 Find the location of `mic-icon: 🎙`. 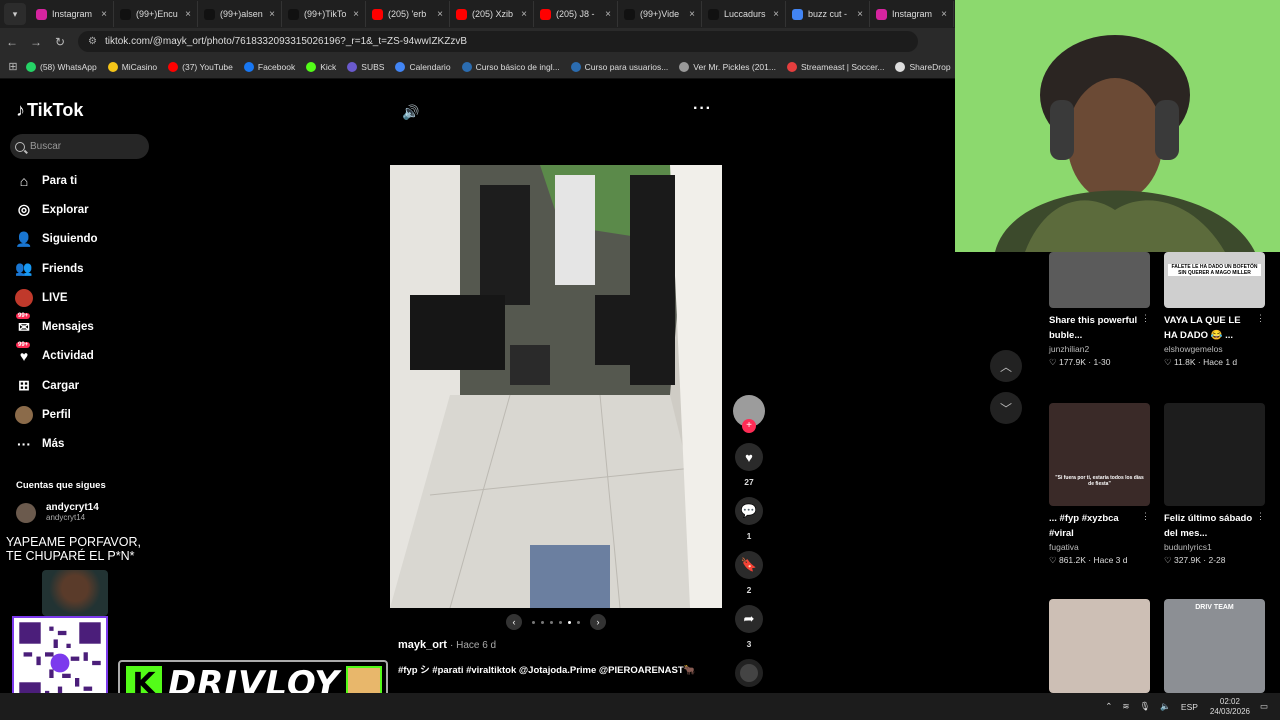

mic-icon: 🎙 is located at coordinates (1145, 706).